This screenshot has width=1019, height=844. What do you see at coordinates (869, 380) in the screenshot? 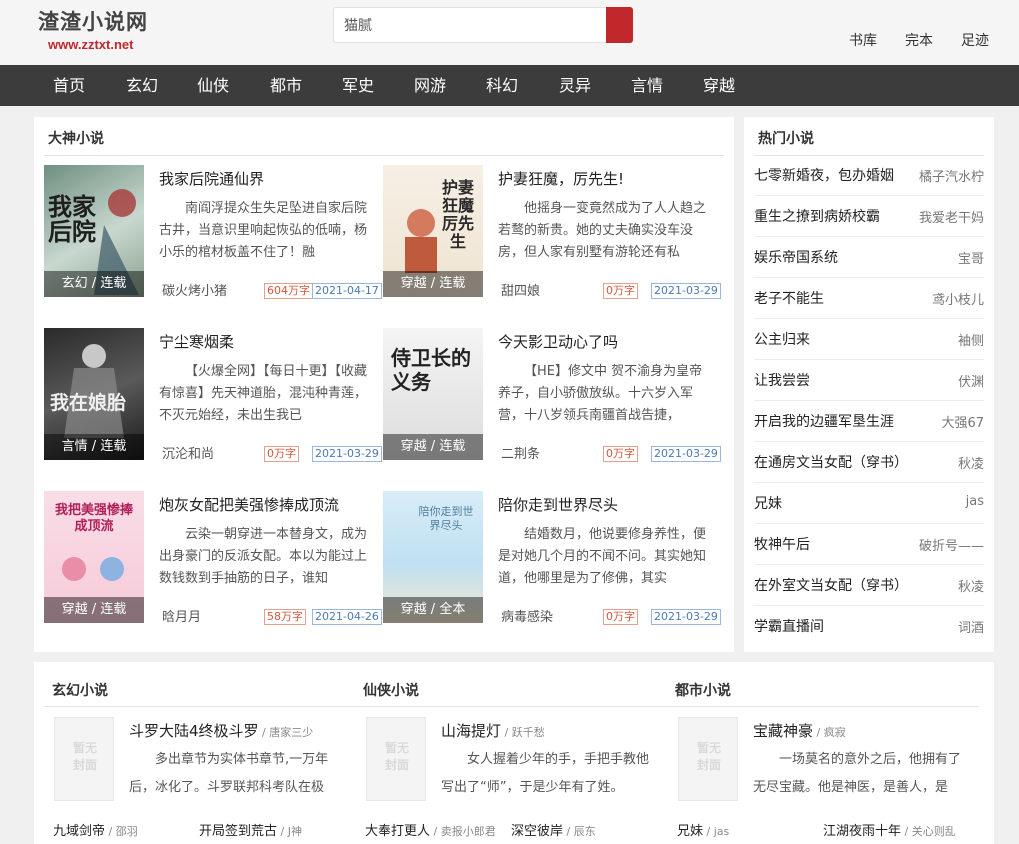
I see `hot-item: 让我尝尝 伏渊` at bounding box center [869, 380].